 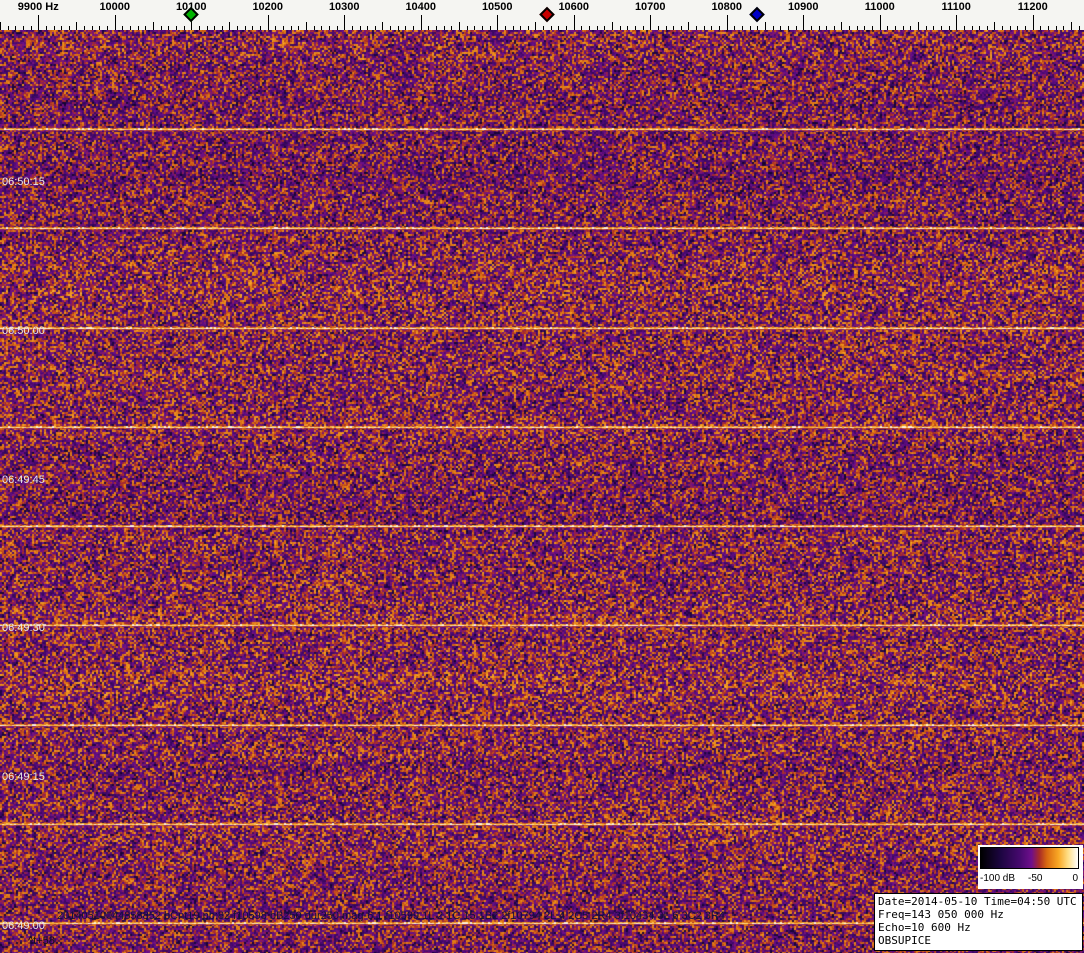 I want to click on legend-max-label: 0, so click(x=1075, y=878).